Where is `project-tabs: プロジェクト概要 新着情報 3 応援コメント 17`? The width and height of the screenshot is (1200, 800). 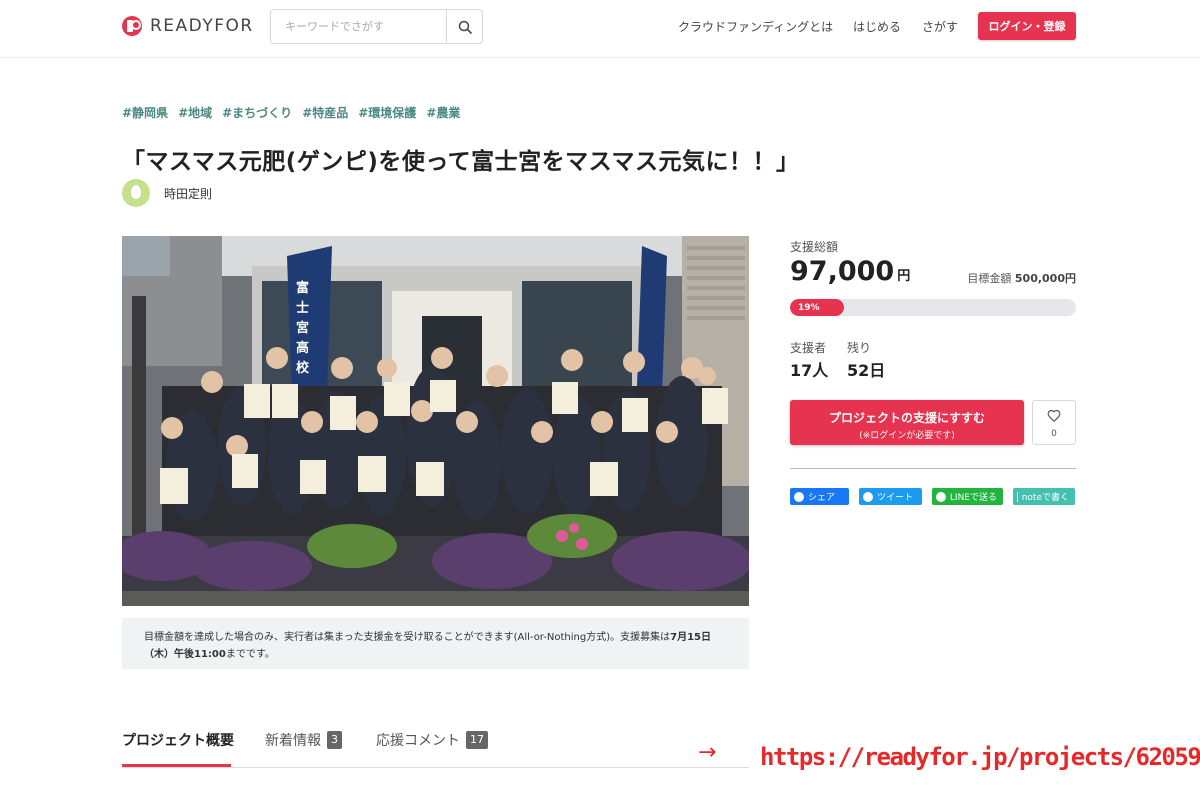 project-tabs: プロジェクト概要 新着情報 3 応援コメント 17 is located at coordinates (435, 748).